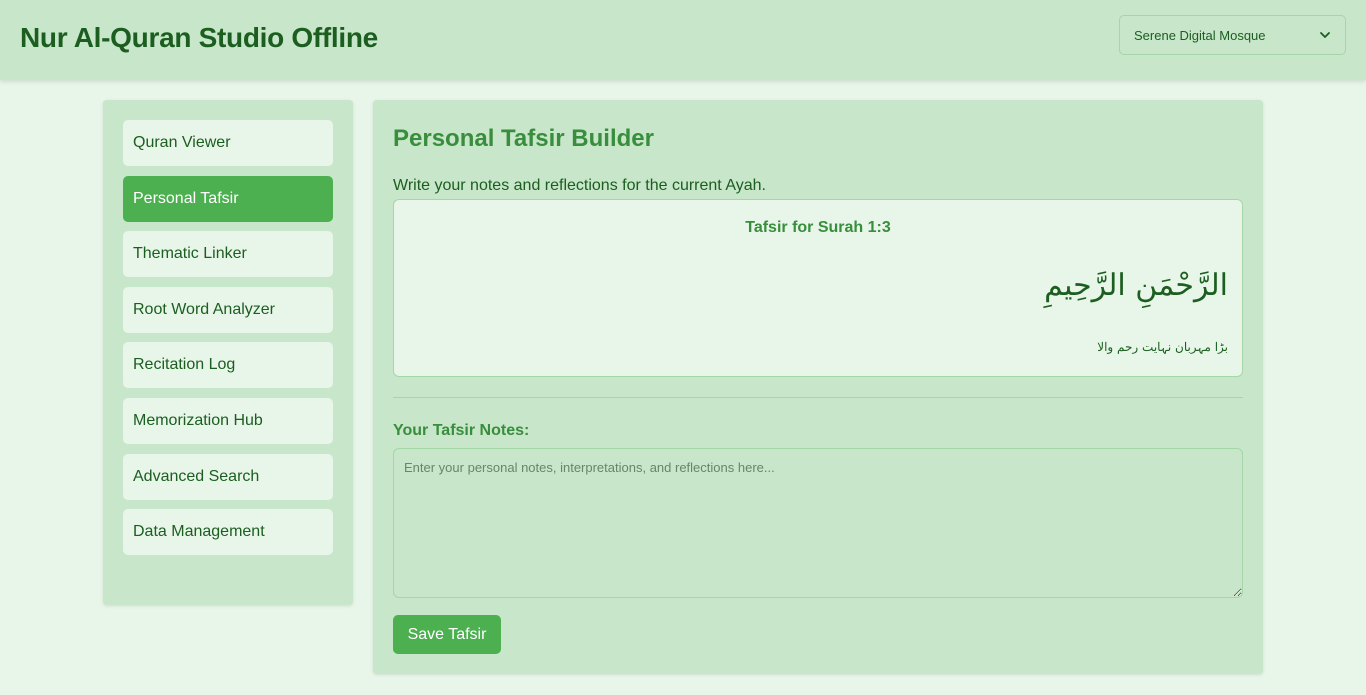  What do you see at coordinates (818, 523) in the screenshot?
I see `tafsir-notes-input` at bounding box center [818, 523].